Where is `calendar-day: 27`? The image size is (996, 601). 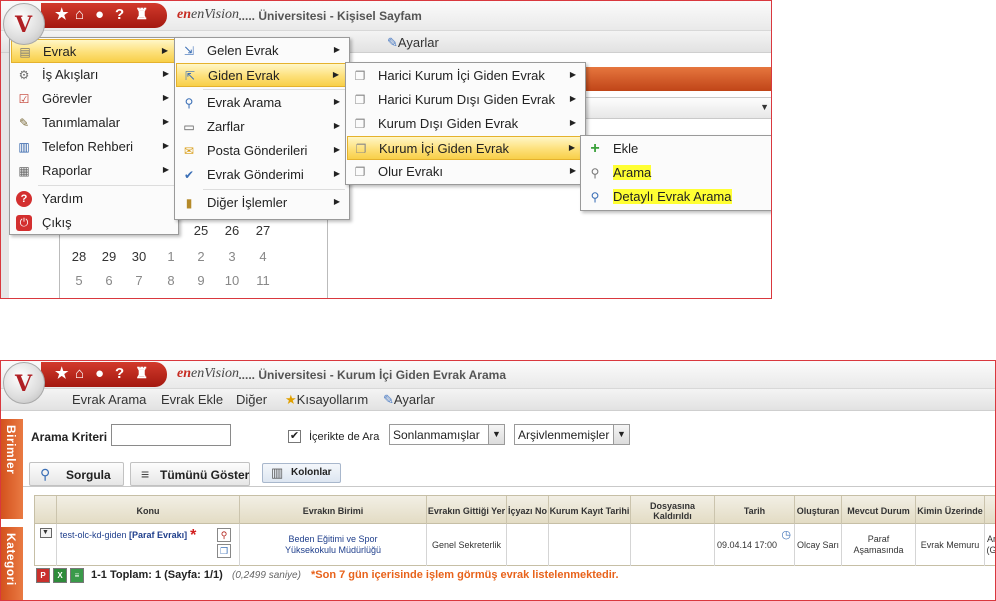
calendar-day: 27 is located at coordinates (263, 231).